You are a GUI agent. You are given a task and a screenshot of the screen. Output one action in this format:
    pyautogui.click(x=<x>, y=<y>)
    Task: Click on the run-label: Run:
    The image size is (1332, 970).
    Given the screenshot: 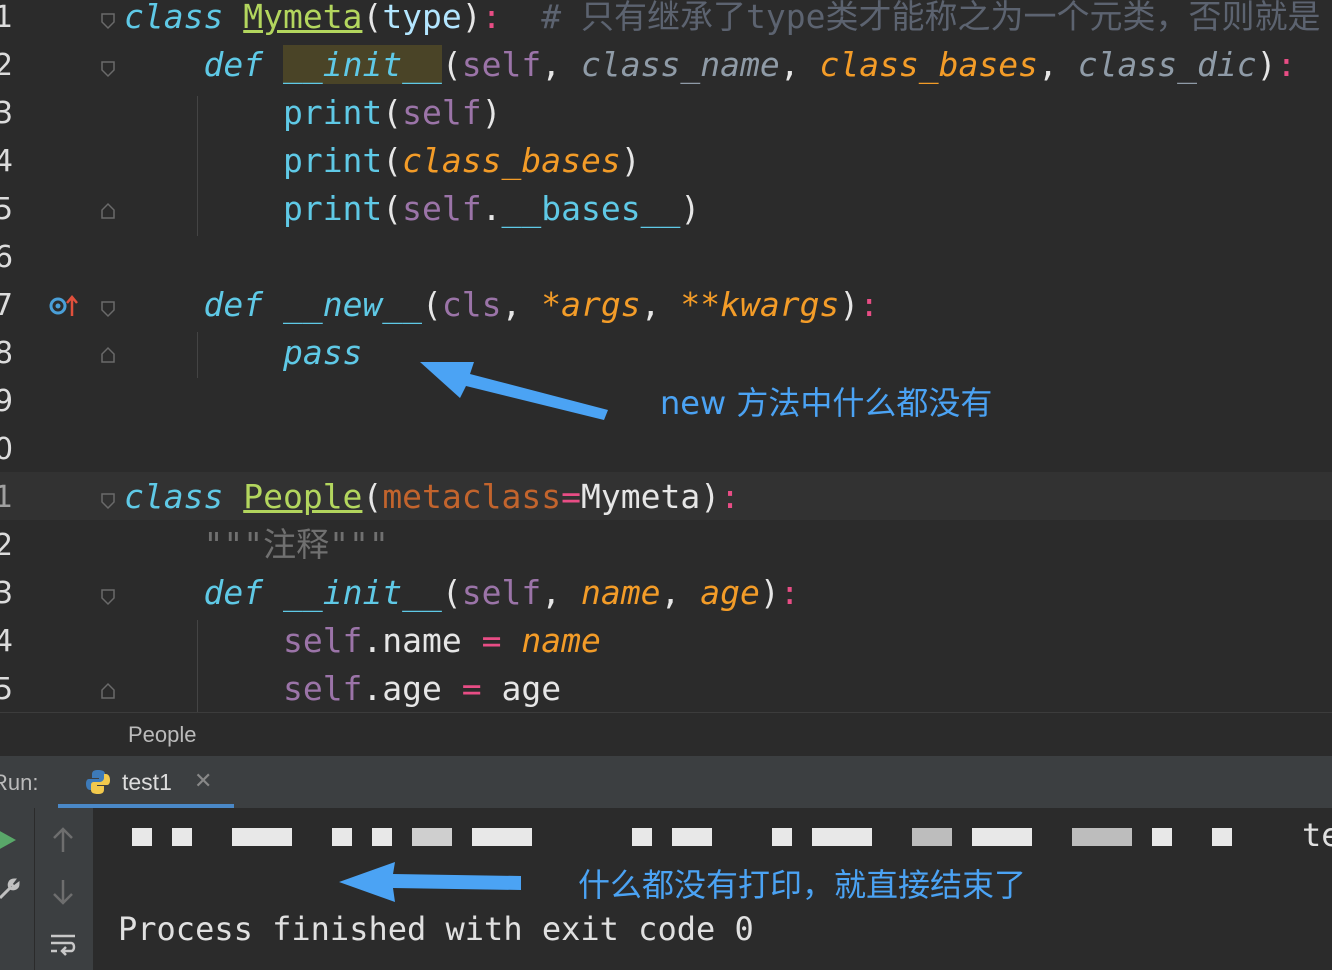 What is the action you would take?
    pyautogui.click(x=19, y=782)
    